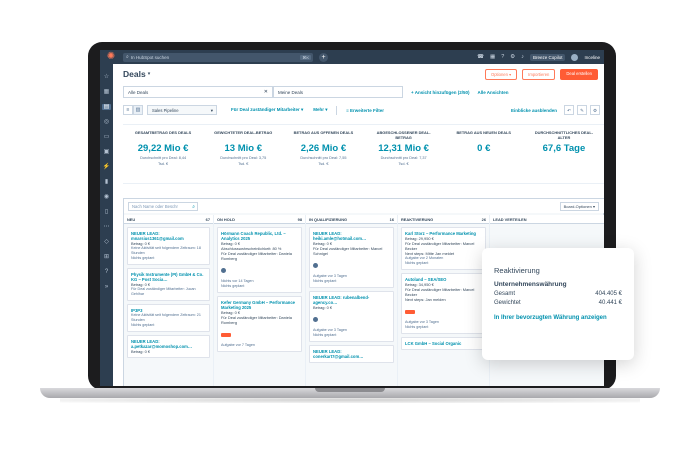  I want to click on pipeline-select: Sales Pipeline, so click(182, 110).